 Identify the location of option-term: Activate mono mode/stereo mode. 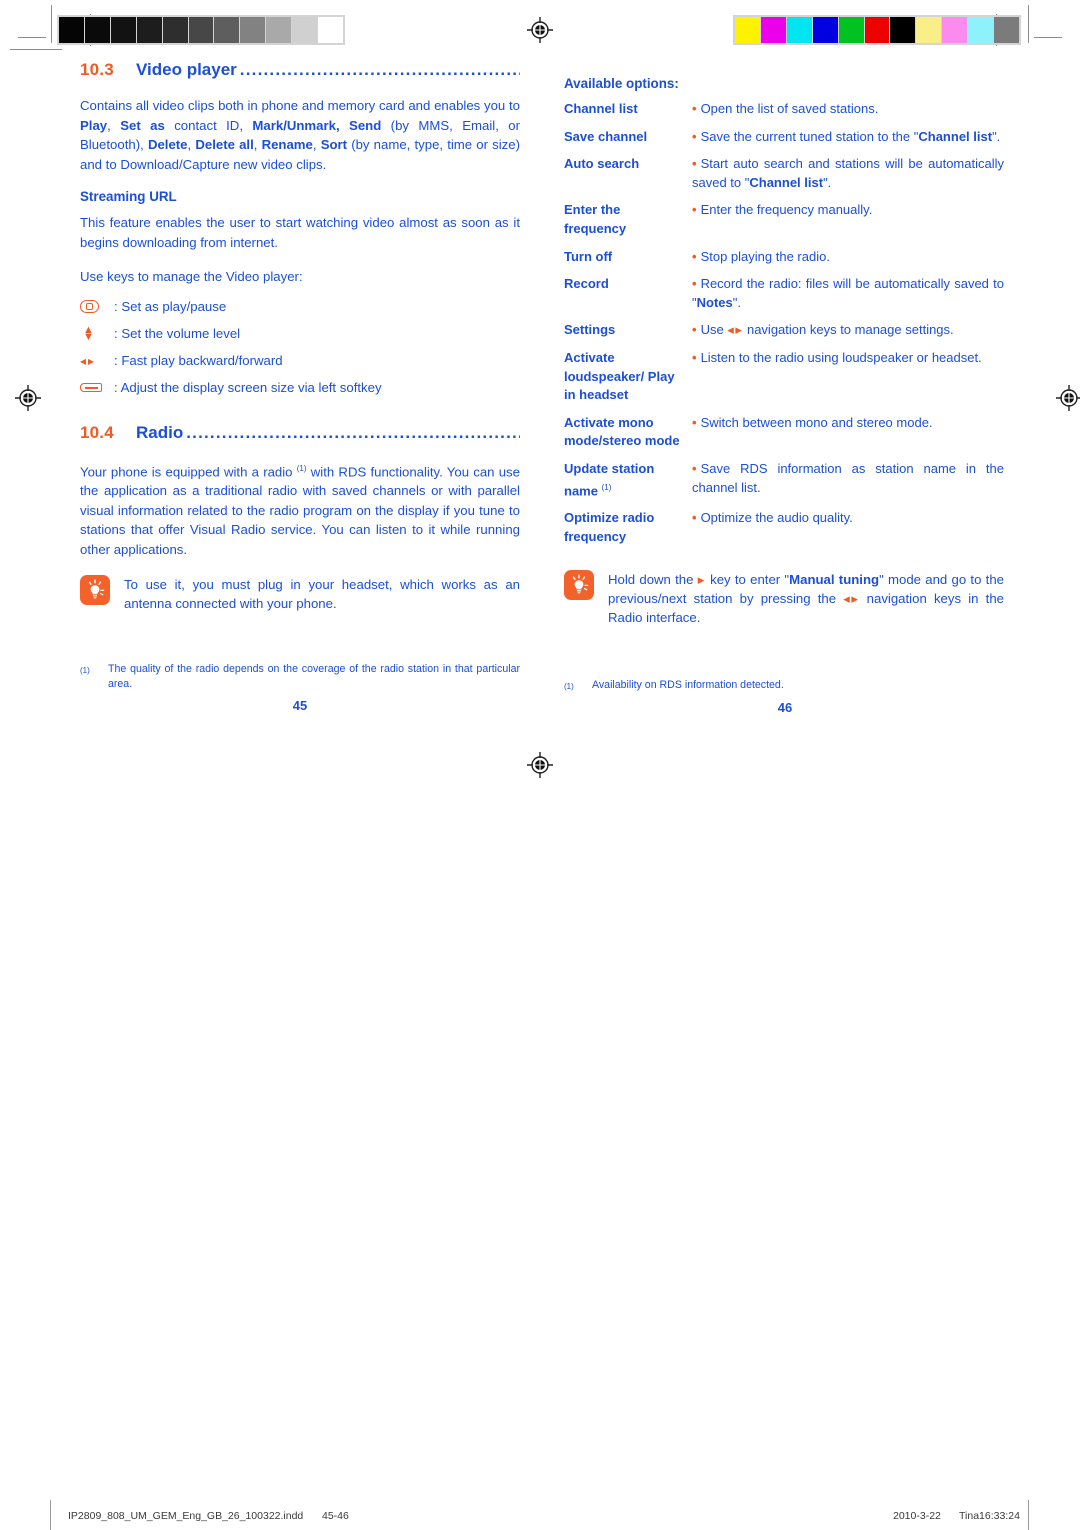
(622, 431).